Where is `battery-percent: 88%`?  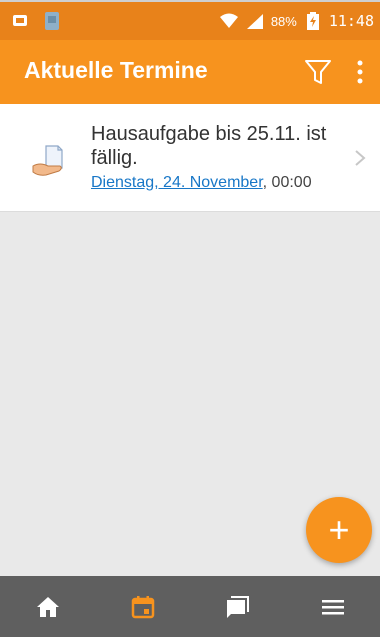
battery-percent: 88% is located at coordinates (283, 21).